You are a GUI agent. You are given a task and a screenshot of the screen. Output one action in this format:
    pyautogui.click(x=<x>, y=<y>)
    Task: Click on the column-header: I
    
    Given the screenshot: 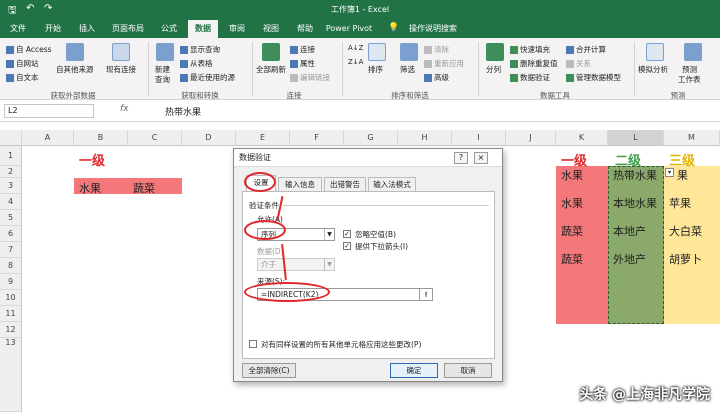 What is the action you would take?
    pyautogui.click(x=479, y=138)
    